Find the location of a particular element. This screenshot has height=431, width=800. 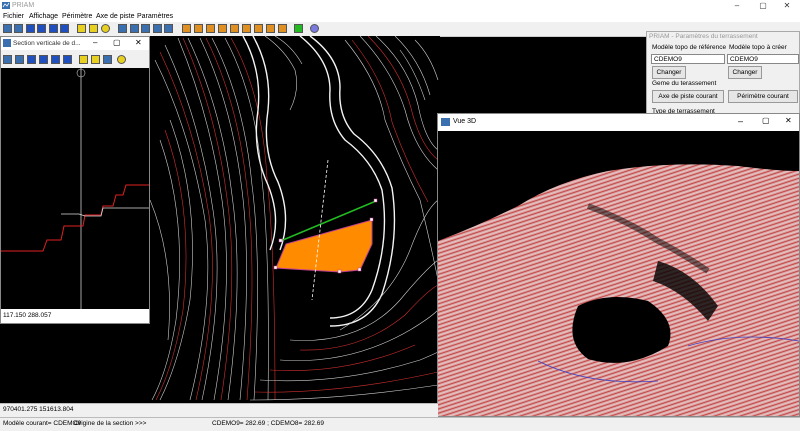

heights-status: CDEMO9= 282.69 ; CDEMO8= 282.69 is located at coordinates (268, 423).